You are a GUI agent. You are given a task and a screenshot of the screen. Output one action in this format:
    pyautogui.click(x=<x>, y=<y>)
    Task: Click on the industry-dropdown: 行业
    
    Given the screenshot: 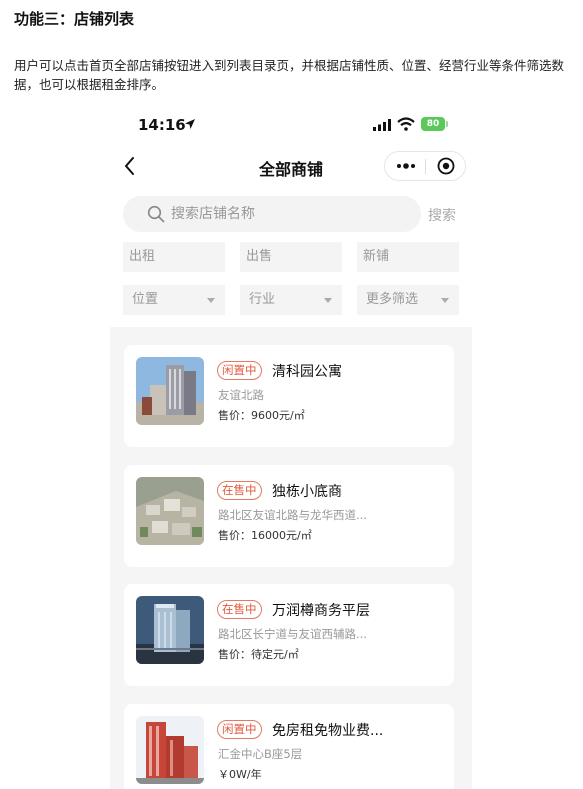 What is the action you would take?
    pyautogui.click(x=291, y=300)
    